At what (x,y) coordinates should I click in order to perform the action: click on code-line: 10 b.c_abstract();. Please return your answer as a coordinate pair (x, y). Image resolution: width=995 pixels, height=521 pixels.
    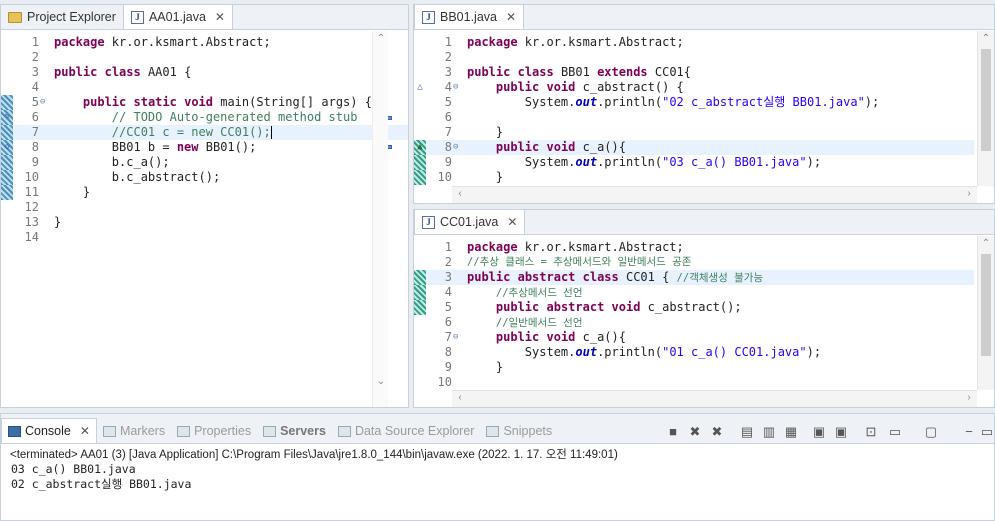
    Looking at the image, I should click on (204, 177).